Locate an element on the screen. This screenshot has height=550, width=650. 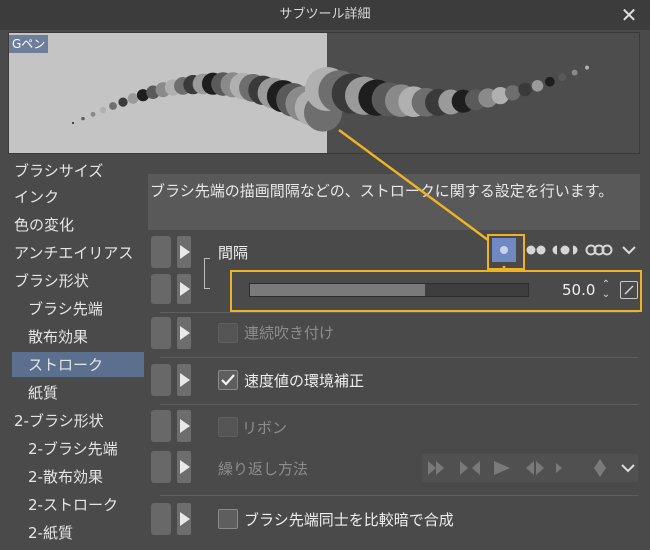
spacing-expand-button is located at coordinates (184, 252).